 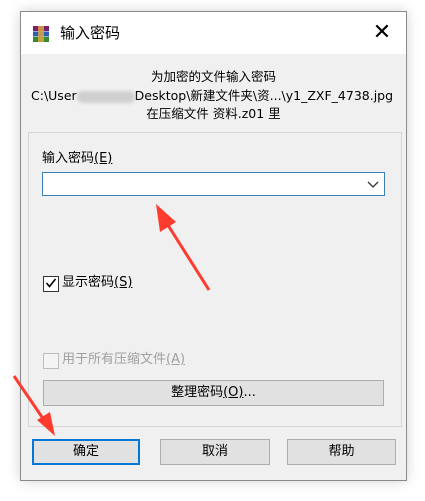 What do you see at coordinates (33, 405) in the screenshot?
I see `annotation-arrow-down` at bounding box center [33, 405].